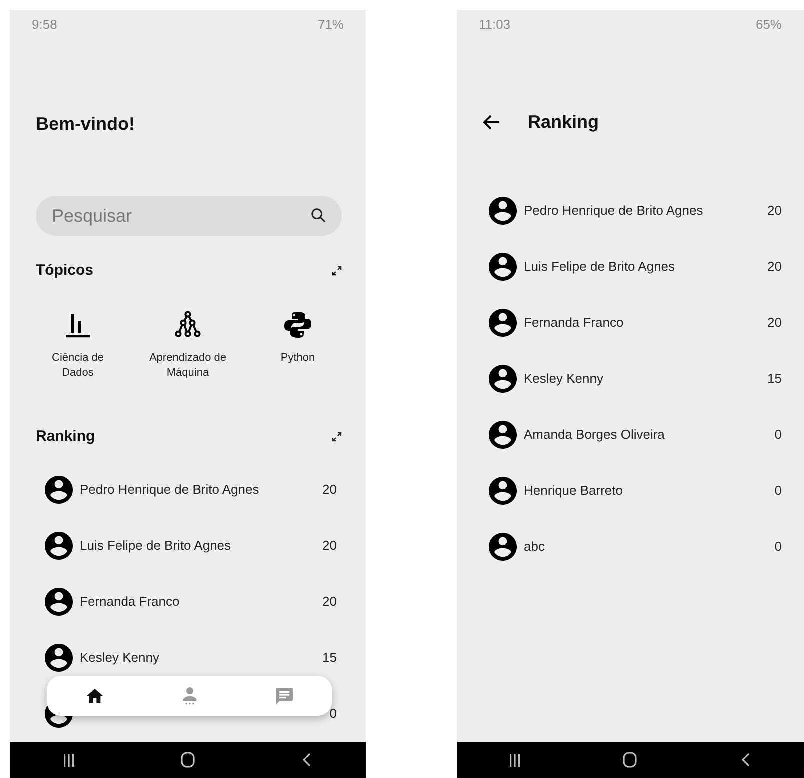 The image size is (804, 778). Describe the element at coordinates (298, 325) in the screenshot. I see `logo-icon` at that location.